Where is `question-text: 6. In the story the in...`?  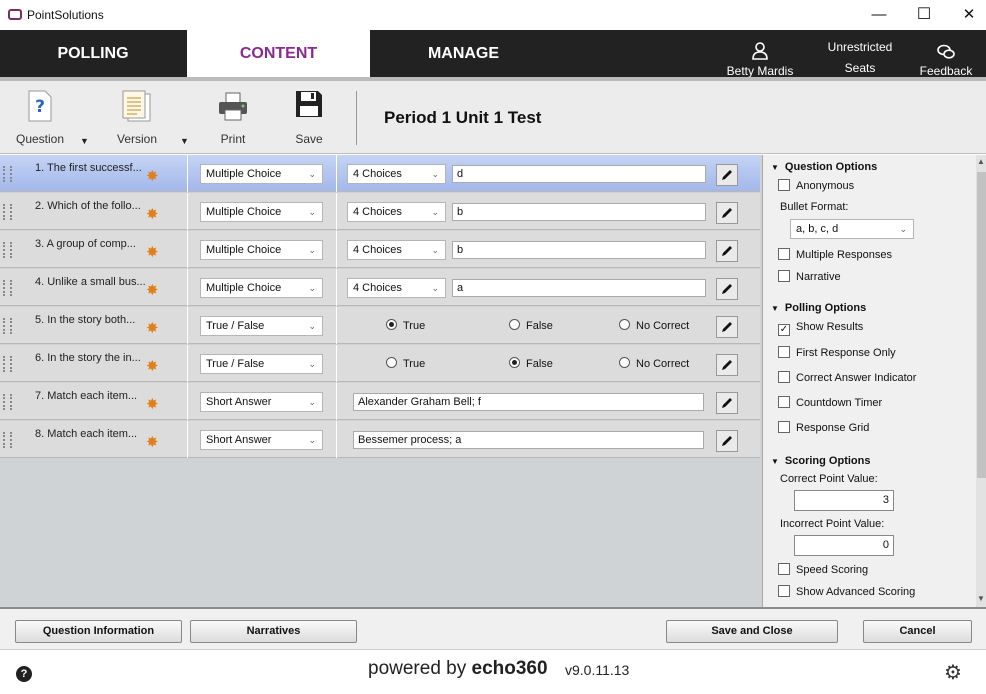 question-text: 6. In the story the in... is located at coordinates (88, 358).